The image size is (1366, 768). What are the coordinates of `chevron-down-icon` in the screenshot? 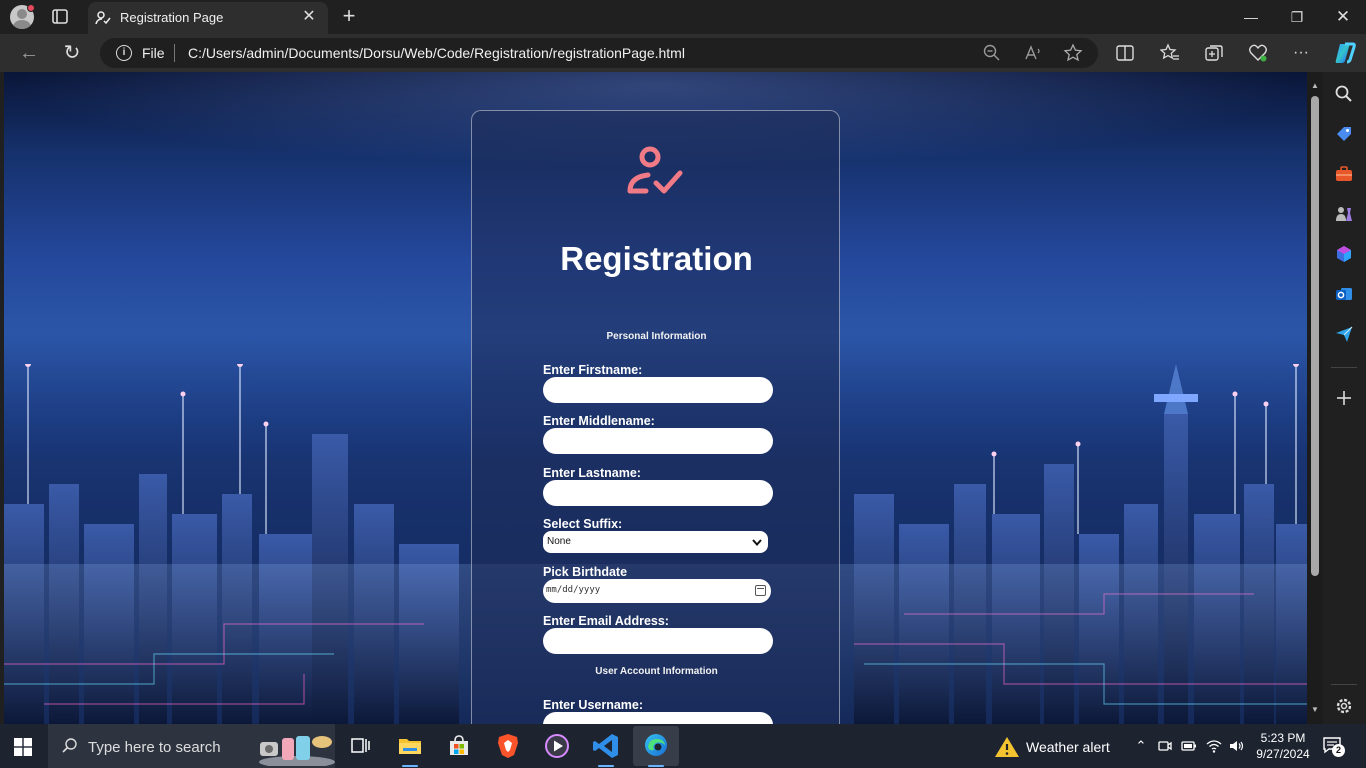 It's located at (757, 543).